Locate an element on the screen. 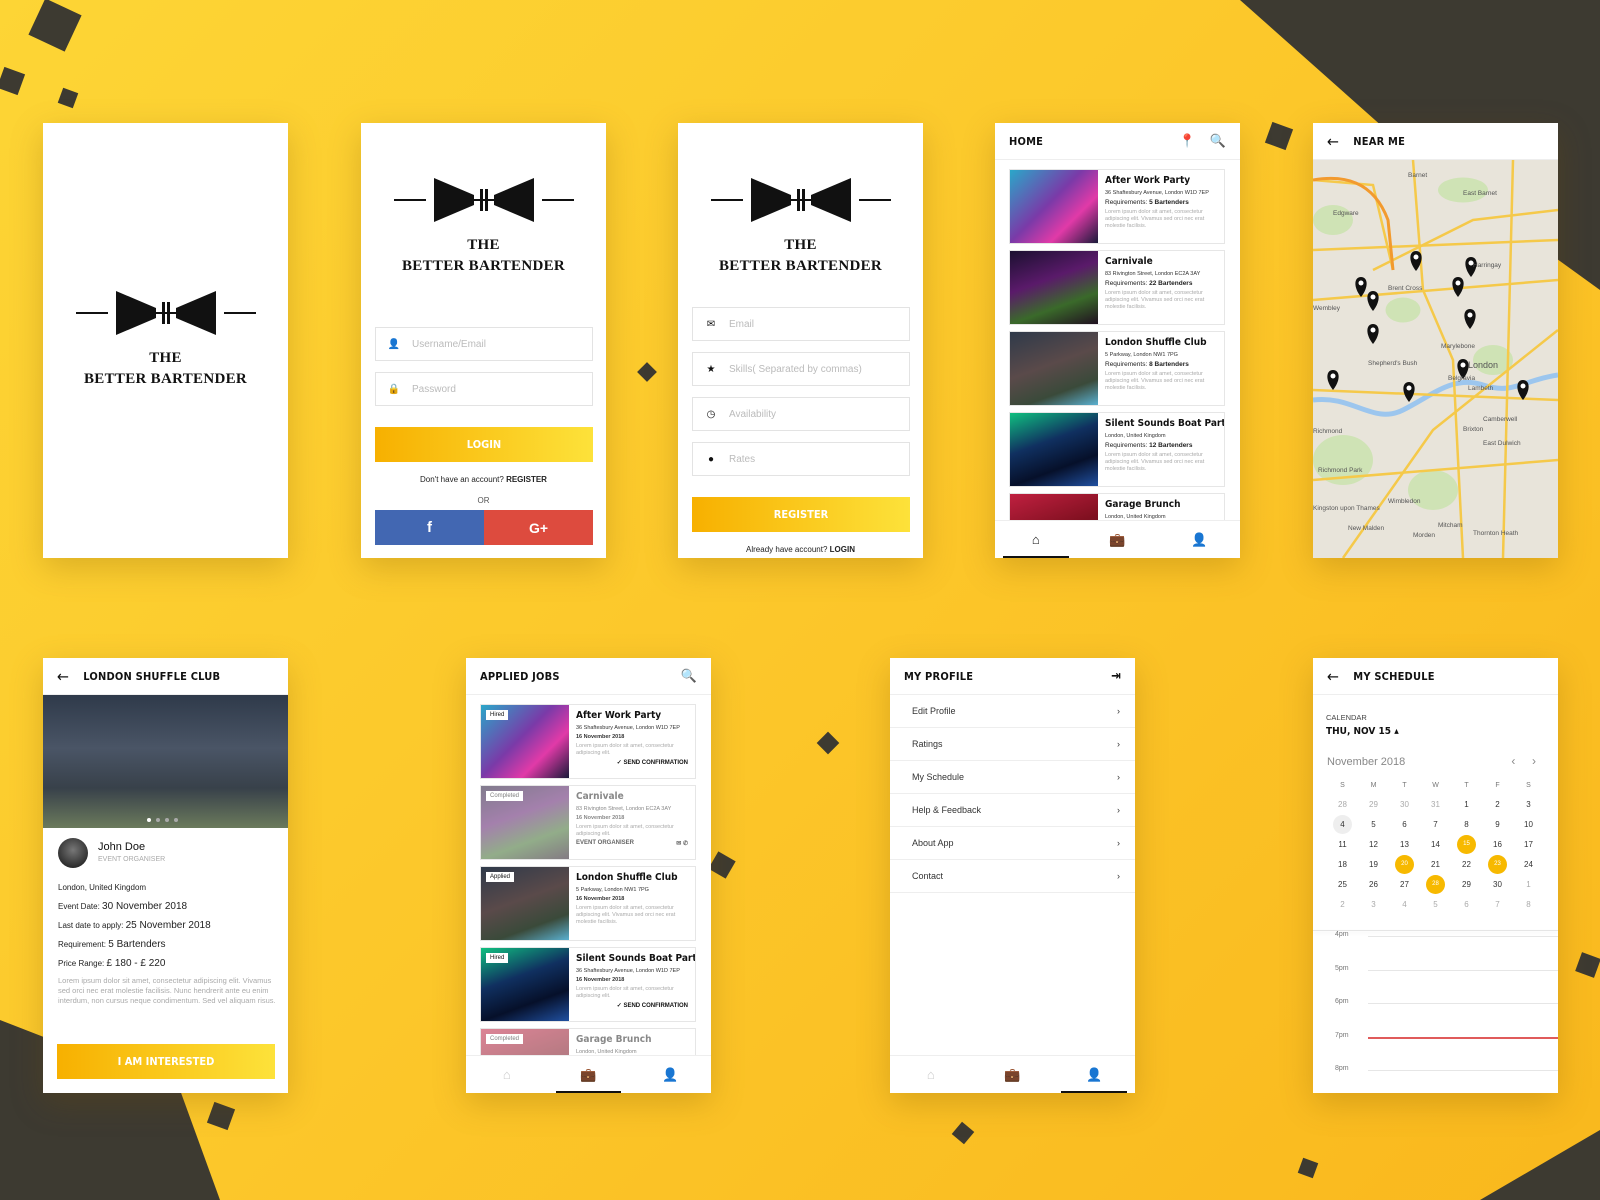  calendar-day: 22 is located at coordinates (1466, 864).